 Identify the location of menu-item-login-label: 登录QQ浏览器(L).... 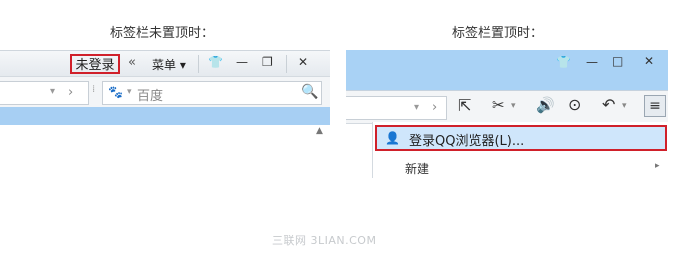
(467, 141).